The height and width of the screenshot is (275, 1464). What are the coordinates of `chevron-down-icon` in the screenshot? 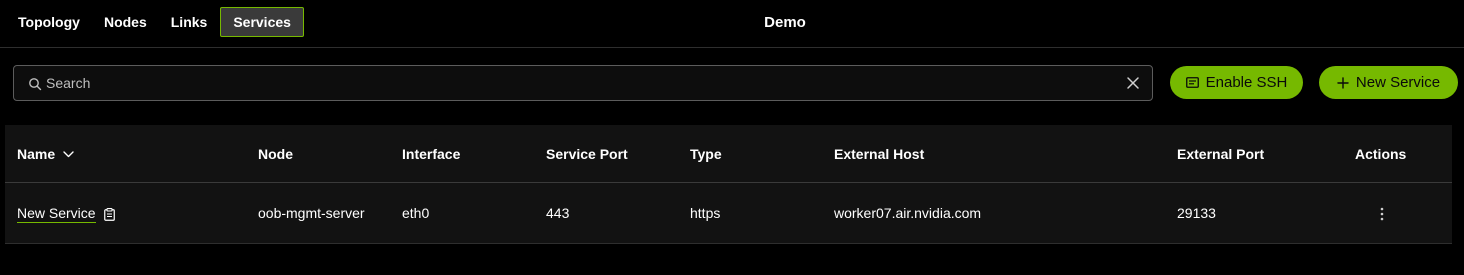 It's located at (68, 154).